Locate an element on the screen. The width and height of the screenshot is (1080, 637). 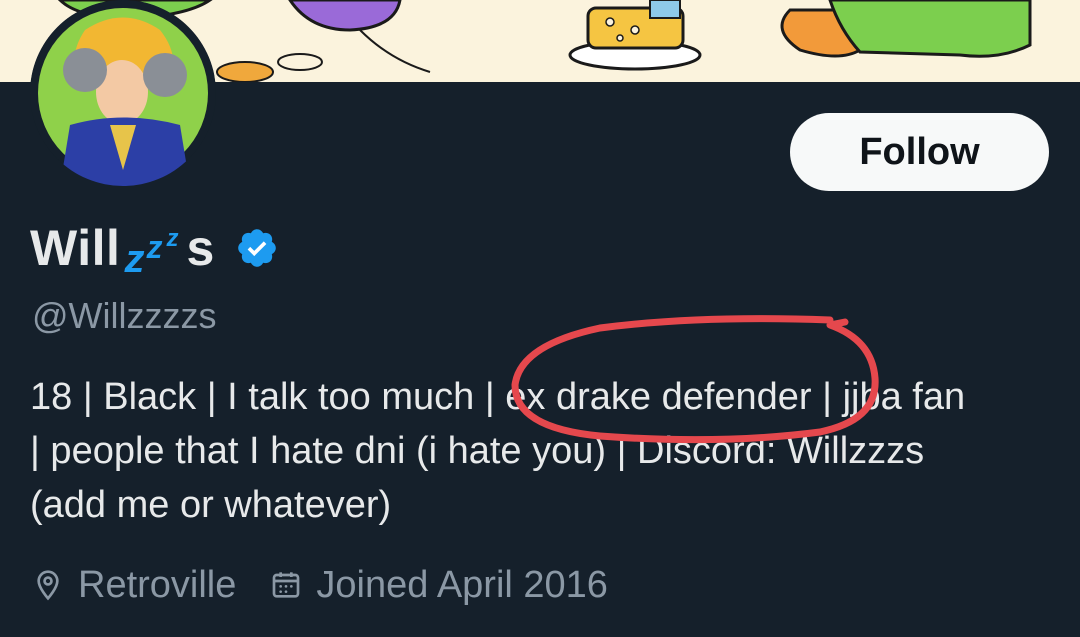
profile-handle: @Willzzzzs is located at coordinates (124, 315).